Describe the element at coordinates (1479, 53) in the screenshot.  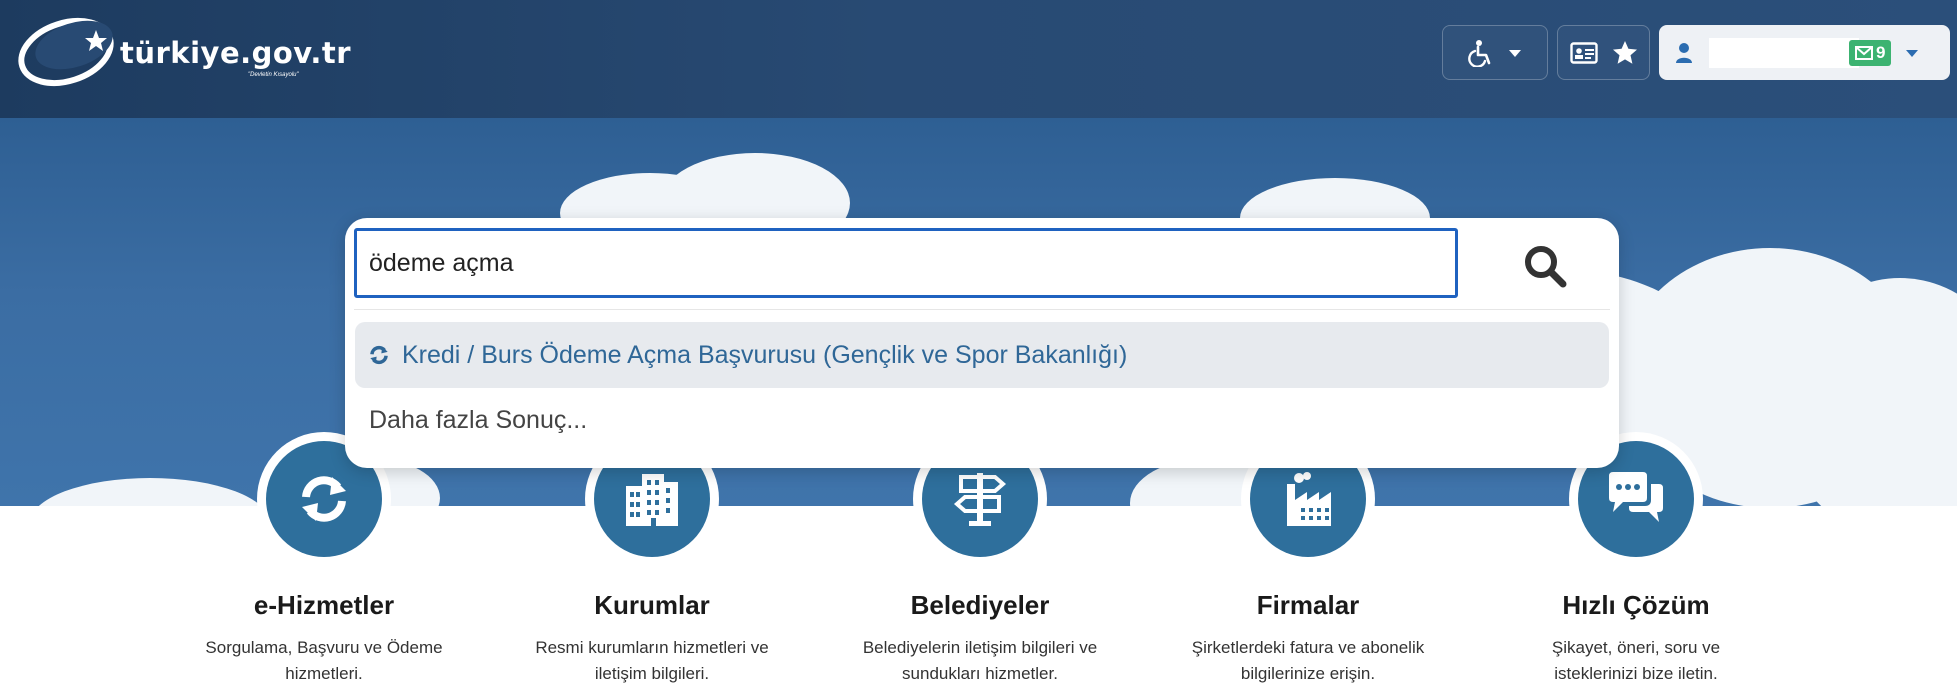
I see `wheelchair-icon` at that location.